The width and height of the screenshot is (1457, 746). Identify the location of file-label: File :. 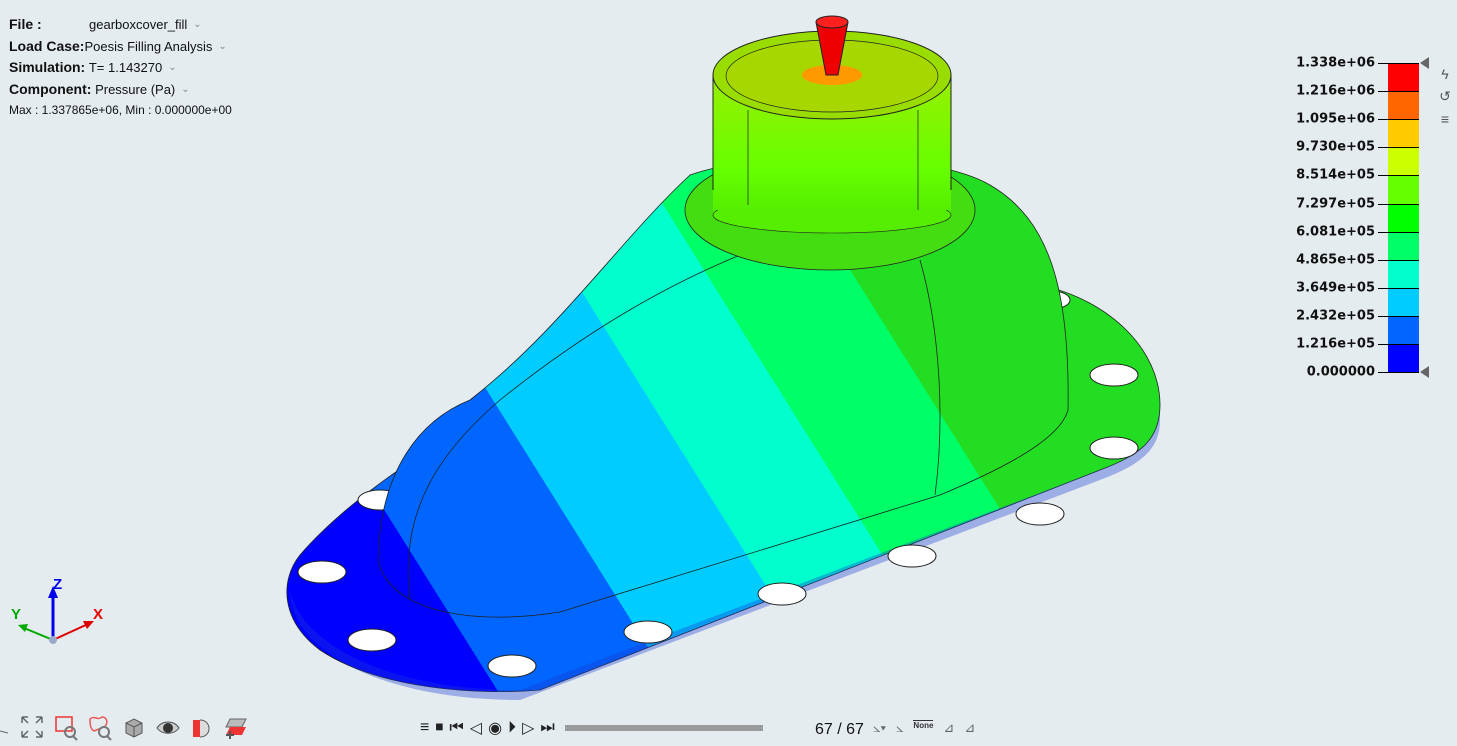
(25, 24).